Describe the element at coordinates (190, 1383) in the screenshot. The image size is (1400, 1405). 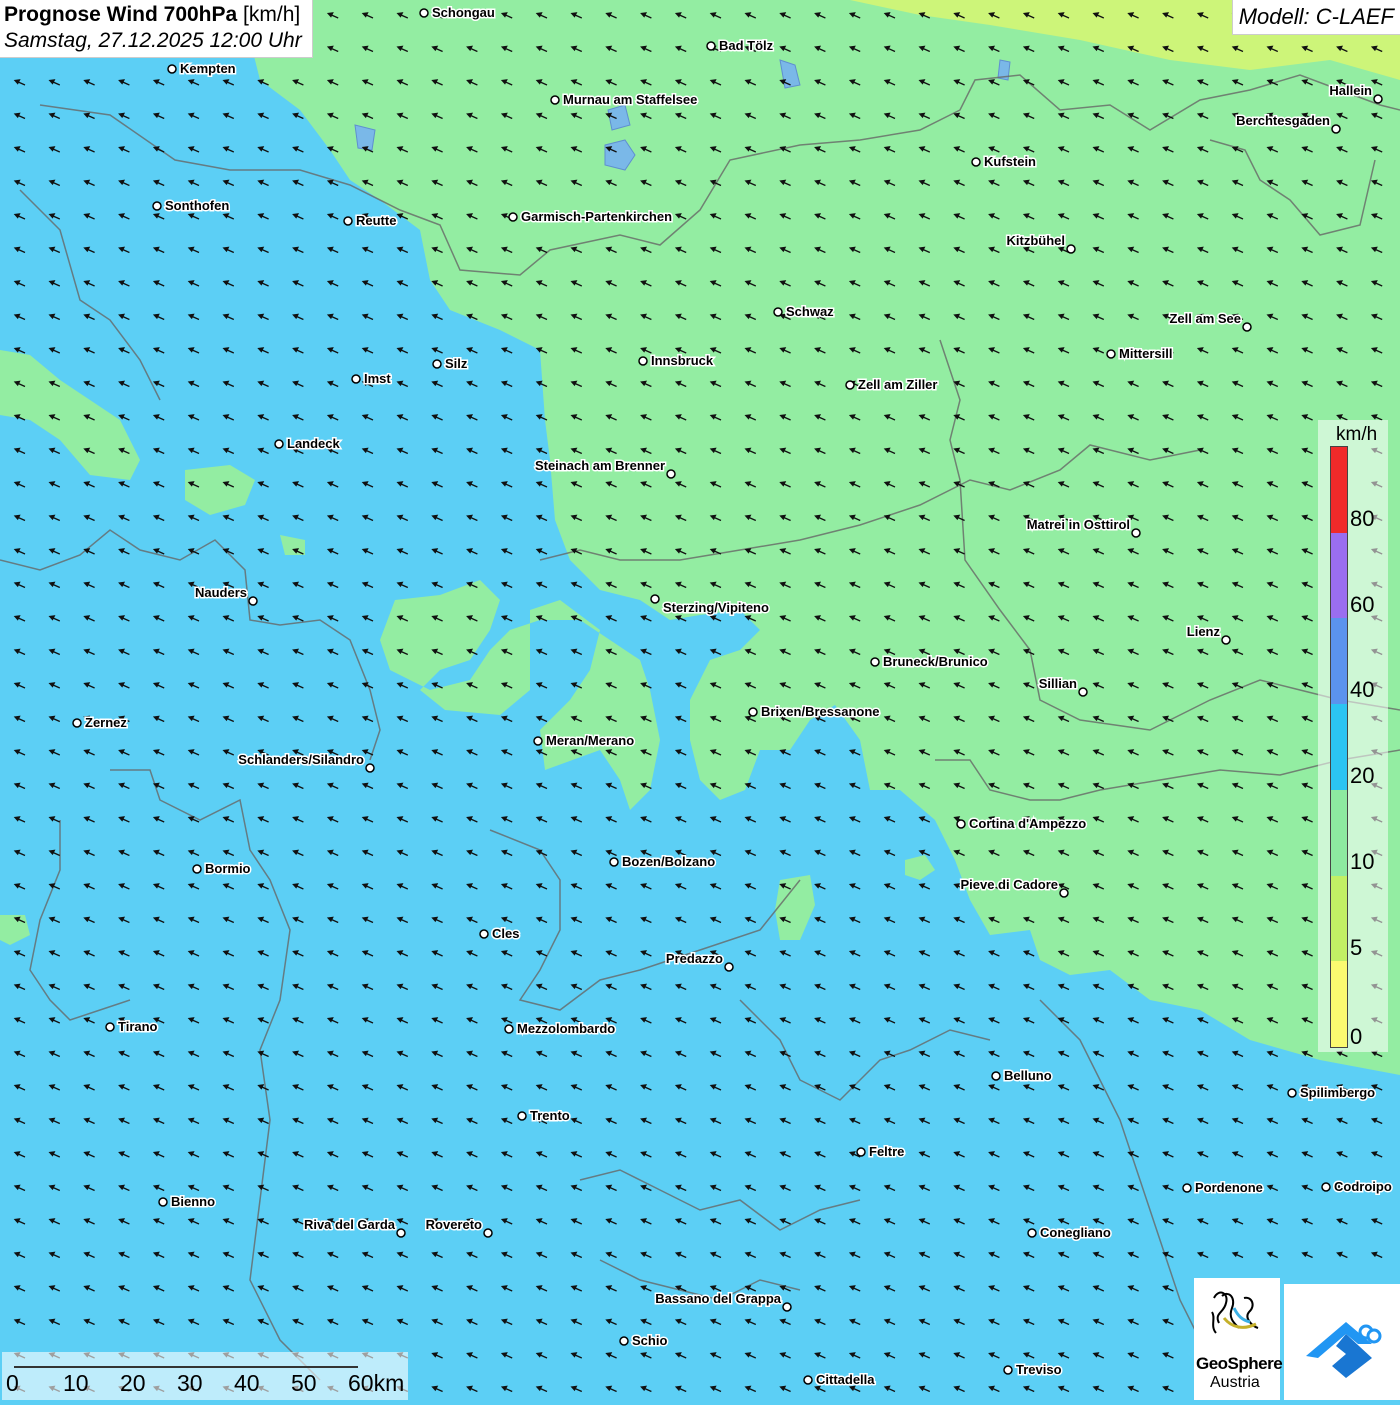
I see `scale-label: 30` at that location.